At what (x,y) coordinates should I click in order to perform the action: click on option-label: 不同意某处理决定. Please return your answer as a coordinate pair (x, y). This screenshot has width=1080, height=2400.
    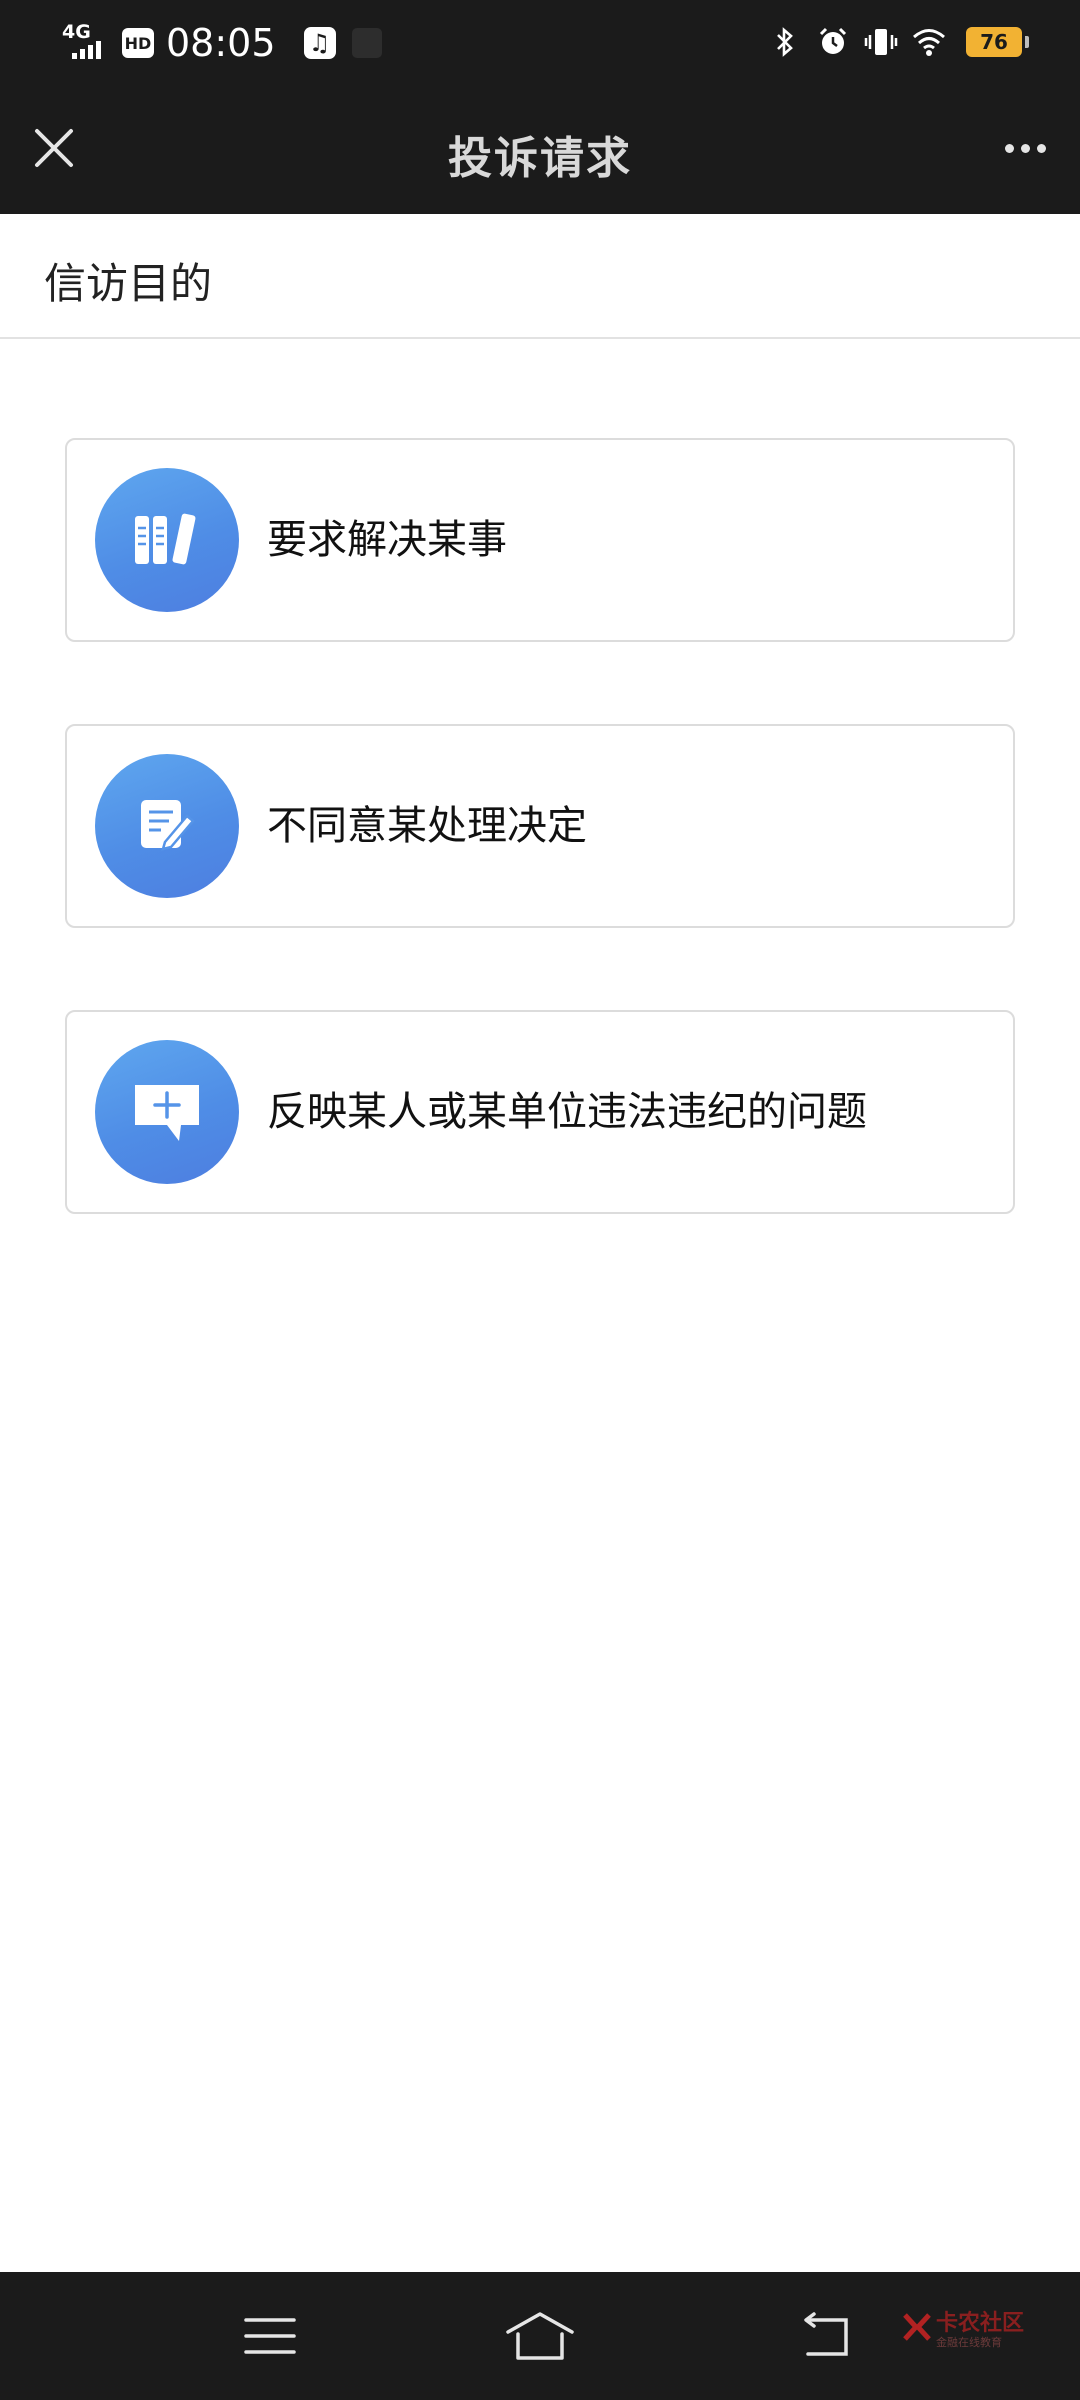
    Looking at the image, I should click on (427, 826).